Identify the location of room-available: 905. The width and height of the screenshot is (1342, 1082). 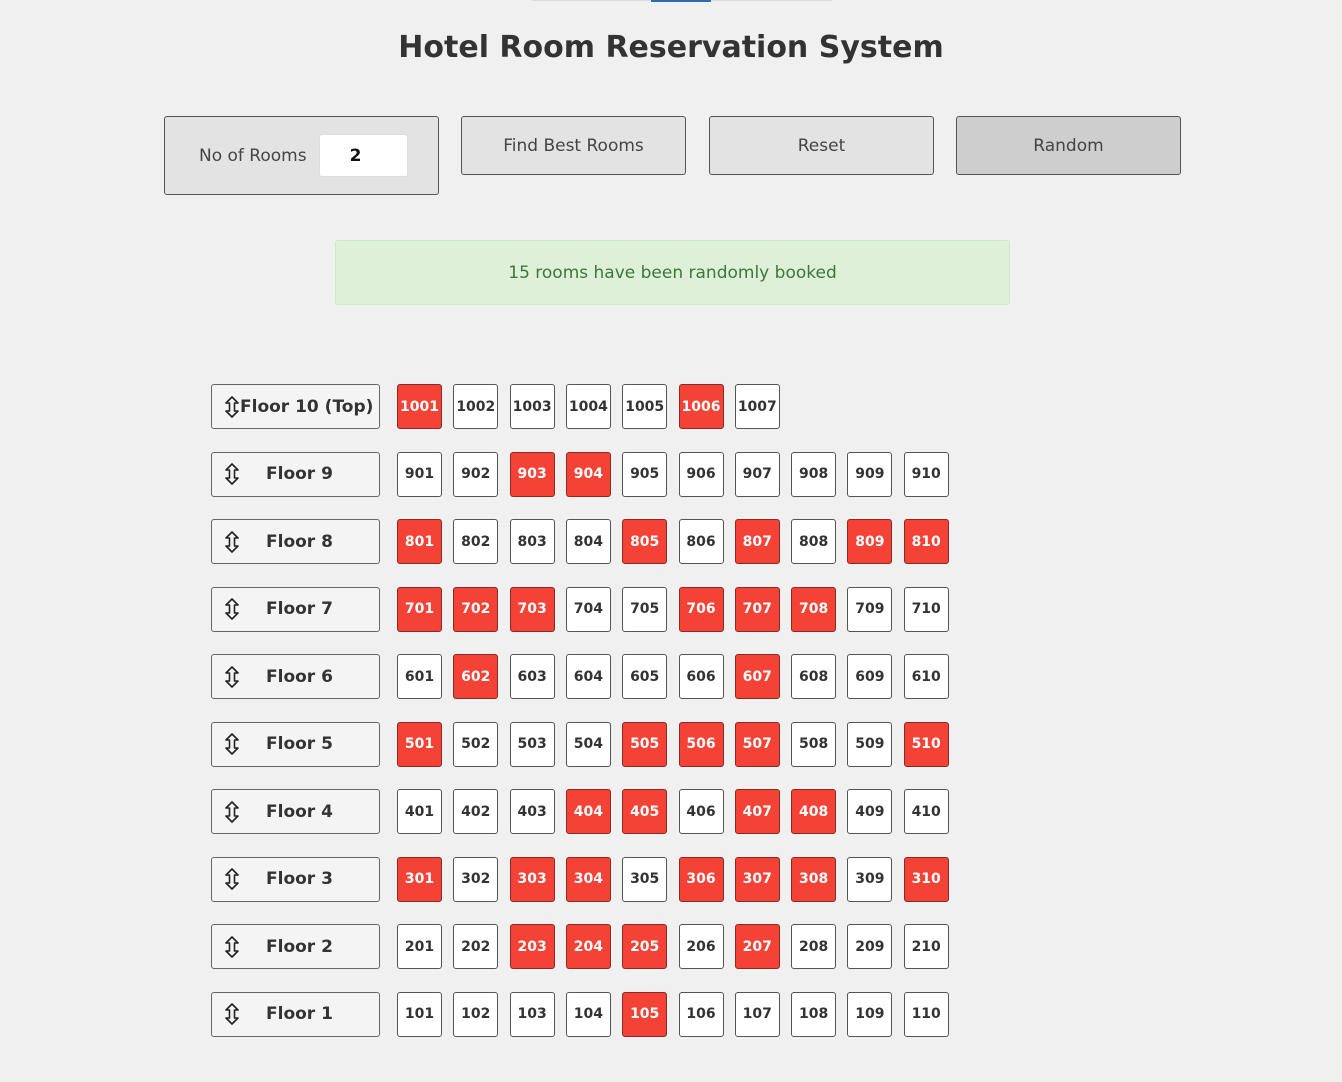
(645, 474).